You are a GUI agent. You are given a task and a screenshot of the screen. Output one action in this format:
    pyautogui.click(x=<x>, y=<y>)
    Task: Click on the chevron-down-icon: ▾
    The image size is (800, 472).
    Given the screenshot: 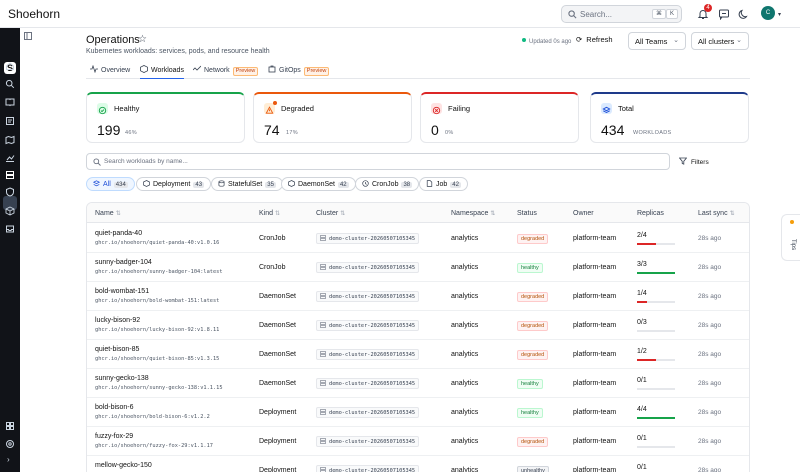 What is the action you would take?
    pyautogui.click(x=779, y=14)
    